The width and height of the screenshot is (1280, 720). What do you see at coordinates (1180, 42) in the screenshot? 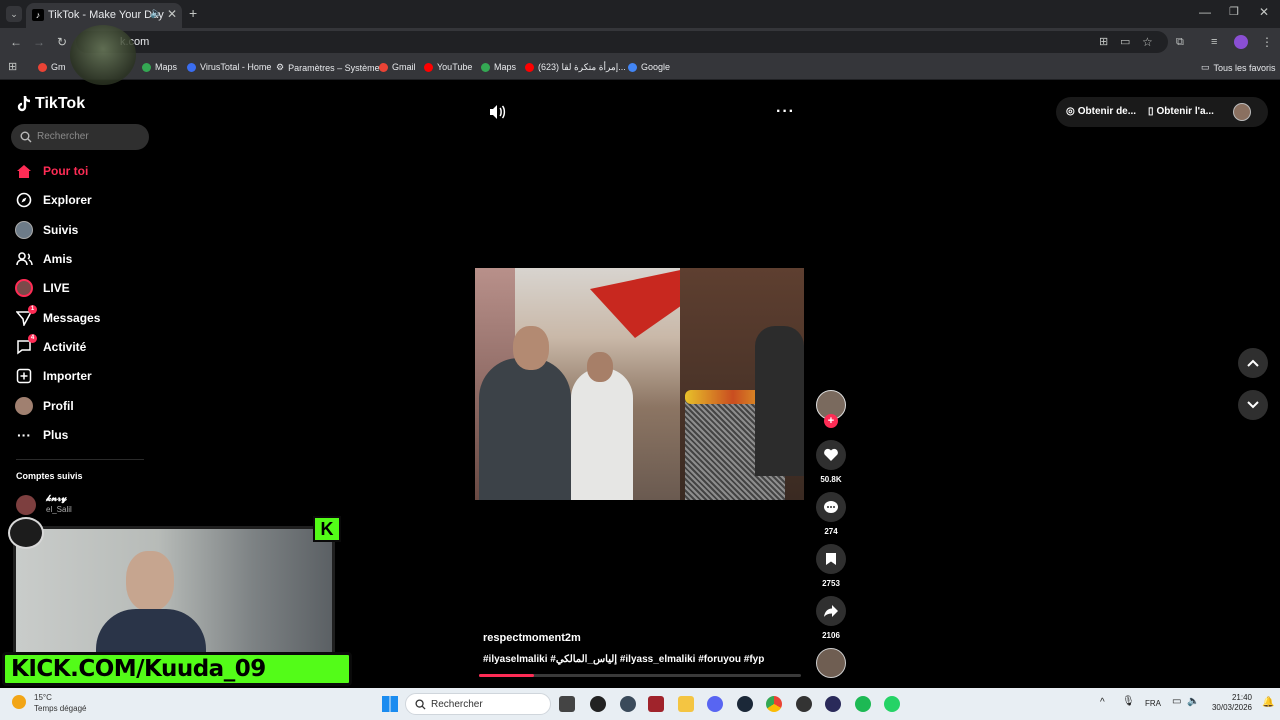
I see `extensions-icon: ⧉` at bounding box center [1180, 42].